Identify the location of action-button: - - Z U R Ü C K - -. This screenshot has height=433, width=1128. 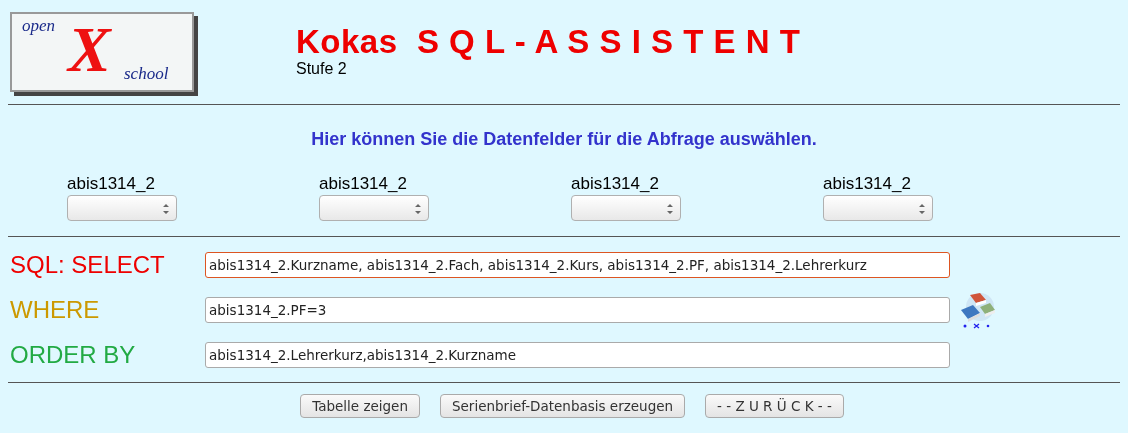
(774, 406).